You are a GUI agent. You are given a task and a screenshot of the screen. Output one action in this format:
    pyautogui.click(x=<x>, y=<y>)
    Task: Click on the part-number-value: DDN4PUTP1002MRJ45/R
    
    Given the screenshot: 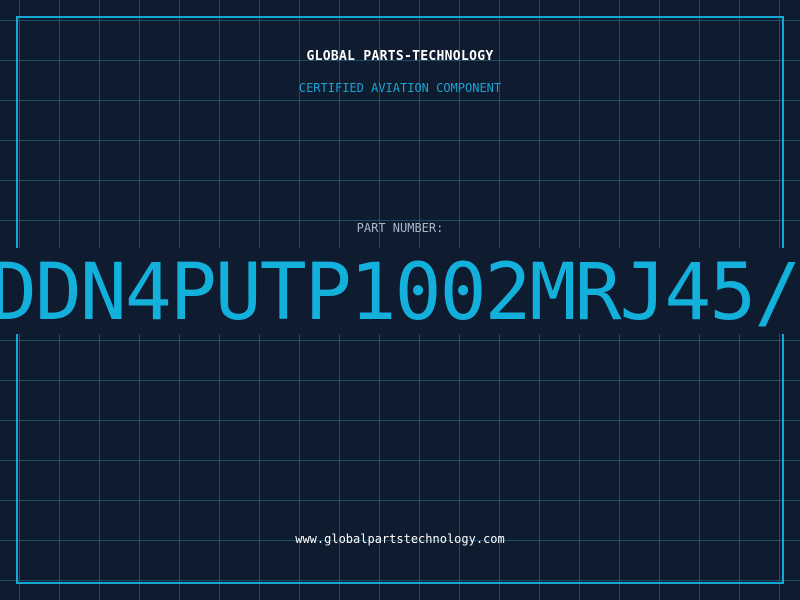 What is the action you would take?
    pyautogui.click(x=400, y=291)
    